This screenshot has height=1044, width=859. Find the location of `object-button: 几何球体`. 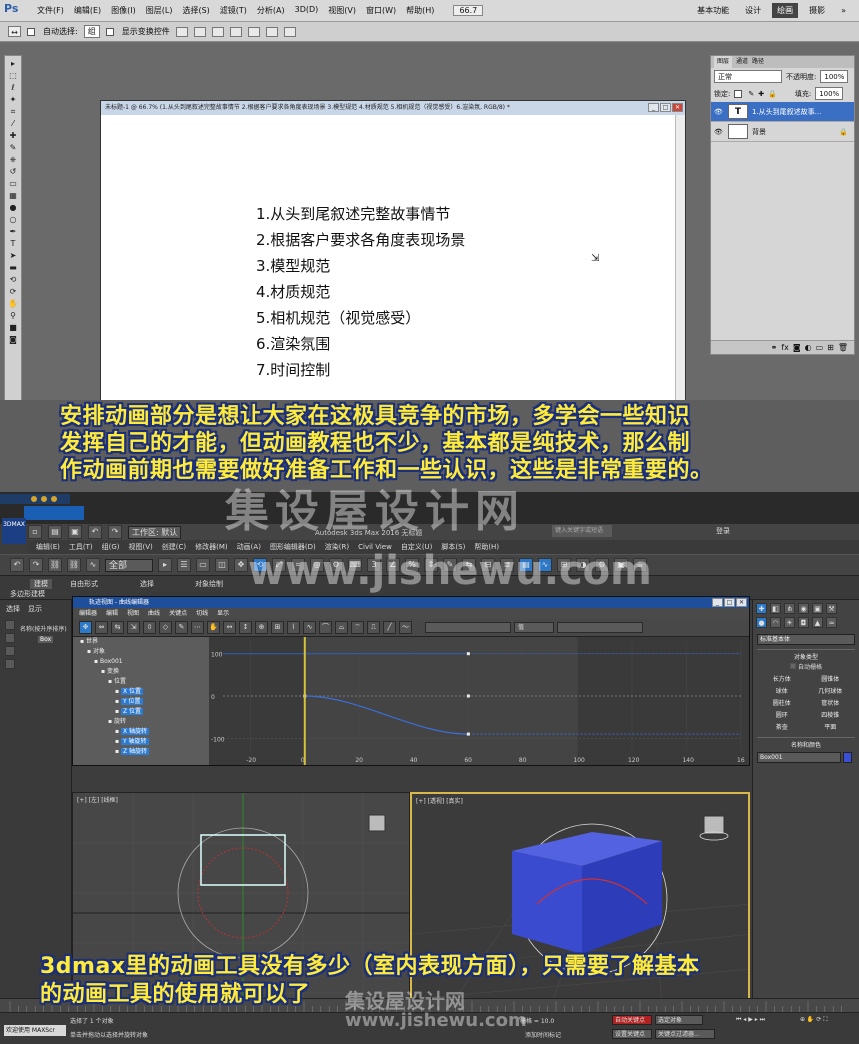

object-button: 几何球体 is located at coordinates (831, 691).